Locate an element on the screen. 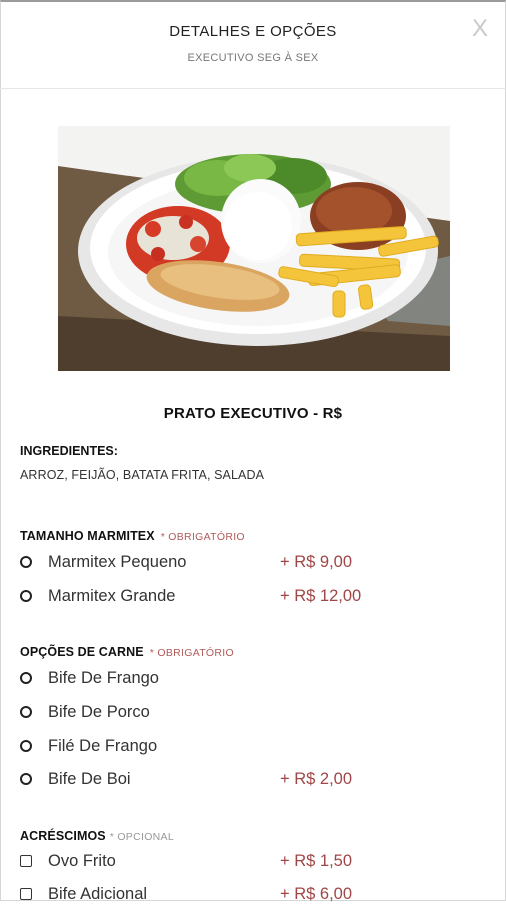 This screenshot has width=506, height=909. option-marmitex-pequeno: Marmitex Pequeno + R$ 9,00 is located at coordinates (255, 562).